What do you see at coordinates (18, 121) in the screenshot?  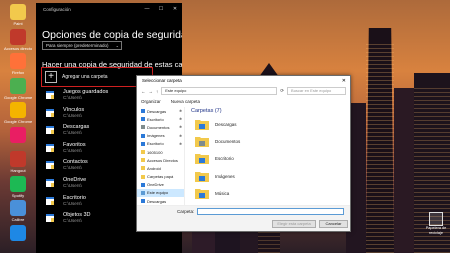 I see `desktop-icon-label: Google Chrome Canary` at bounding box center [18, 121].